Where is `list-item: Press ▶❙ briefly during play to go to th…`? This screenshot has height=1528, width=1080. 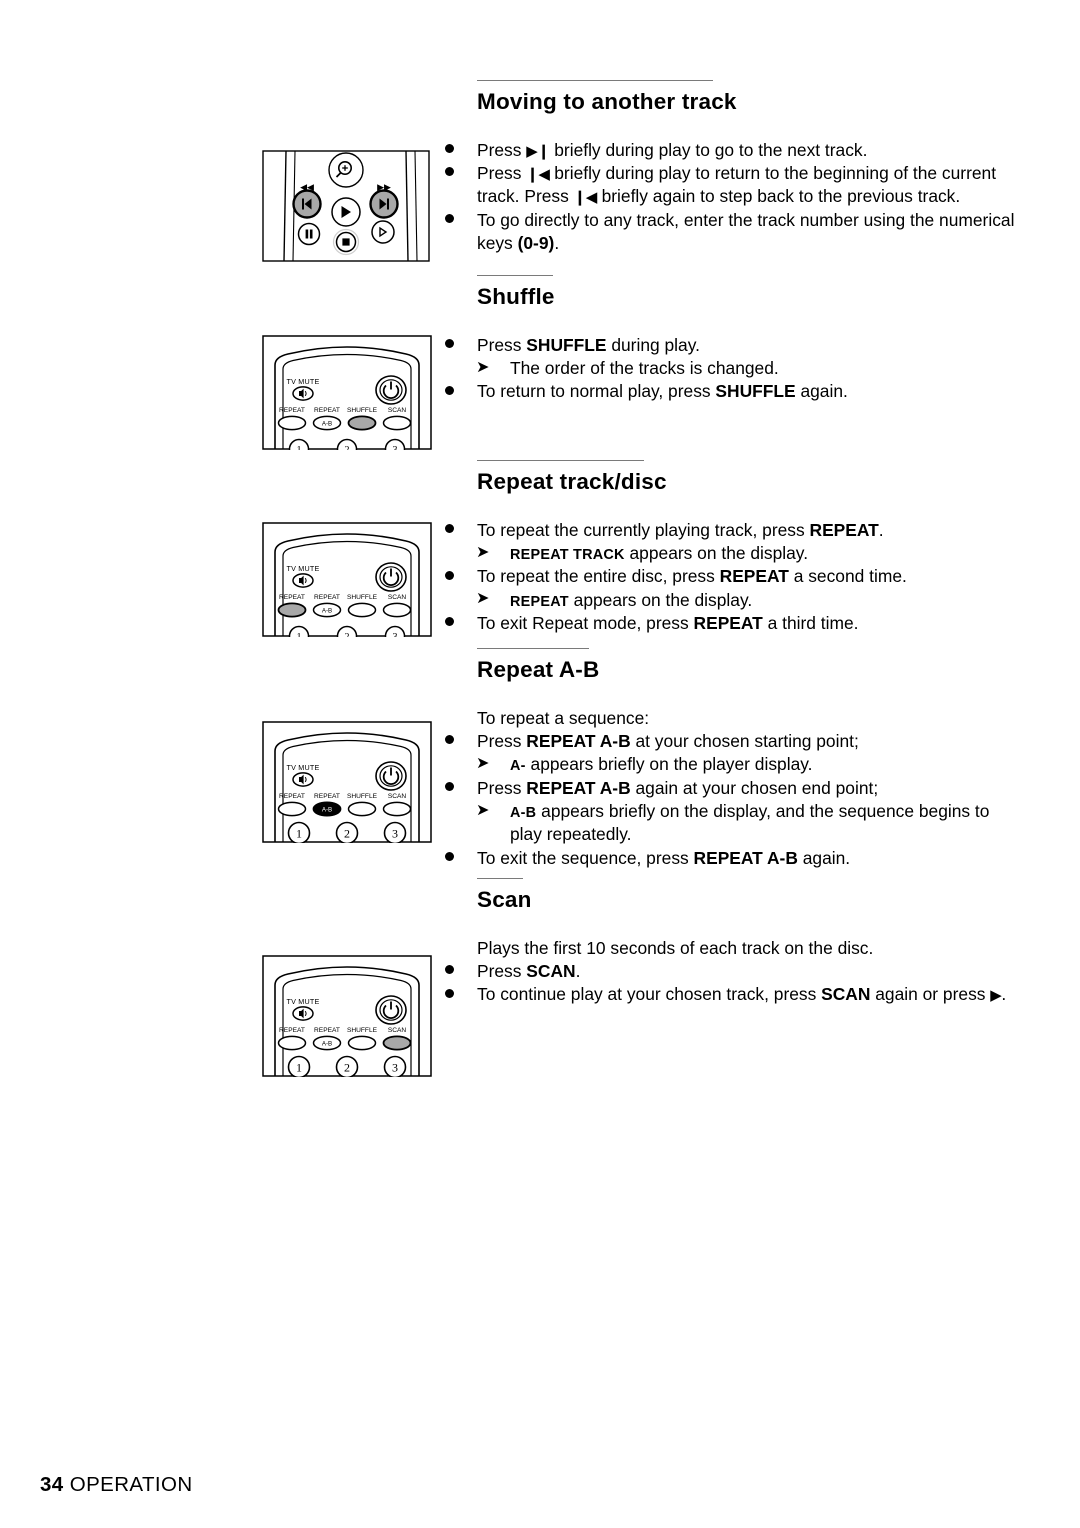
list-item: Press ▶❙ briefly during play to go to th… is located at coordinates (733, 150).